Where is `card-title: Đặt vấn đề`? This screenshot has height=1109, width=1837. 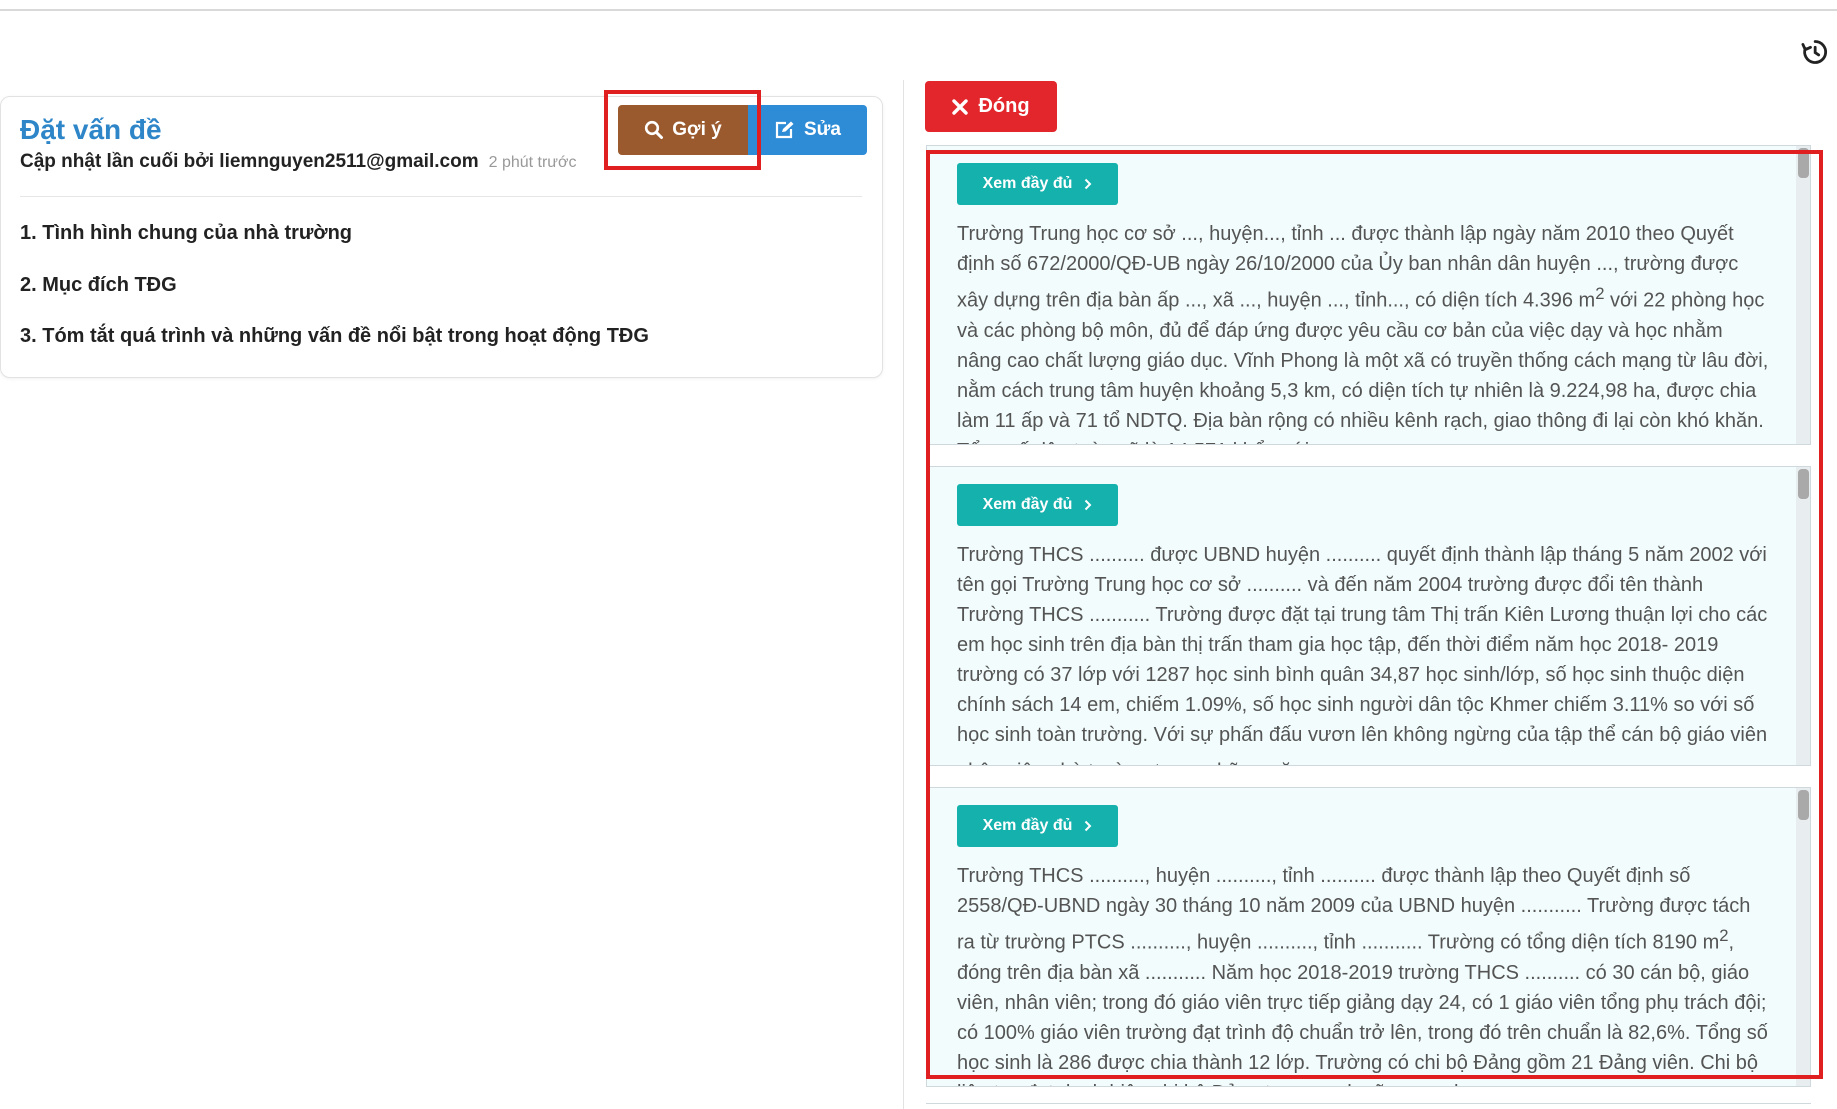
card-title: Đặt vấn đề is located at coordinates (91, 129).